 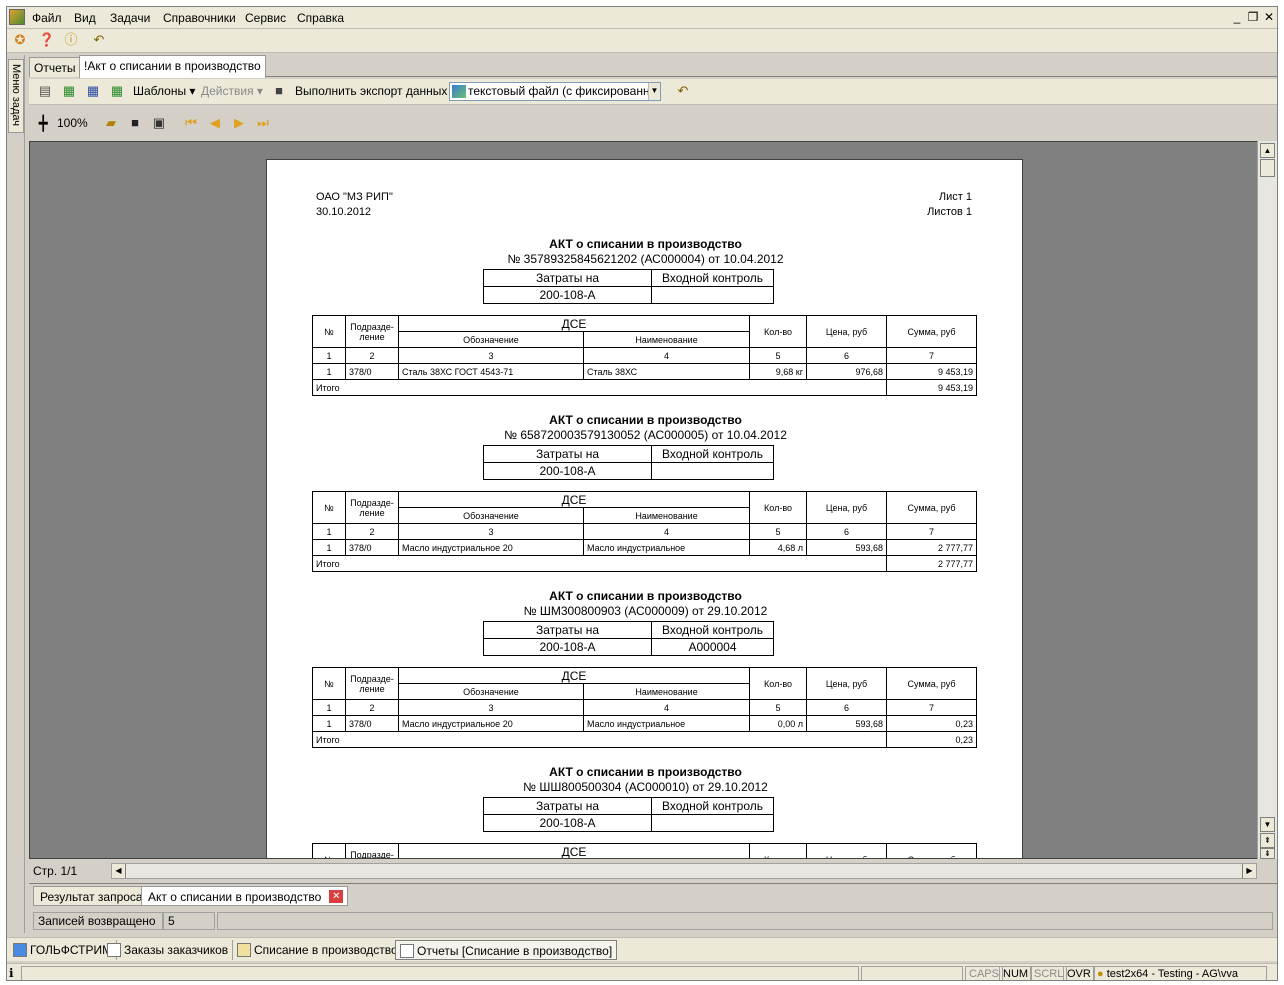 What do you see at coordinates (20, 950) in the screenshot?
I see `window-icon` at bounding box center [20, 950].